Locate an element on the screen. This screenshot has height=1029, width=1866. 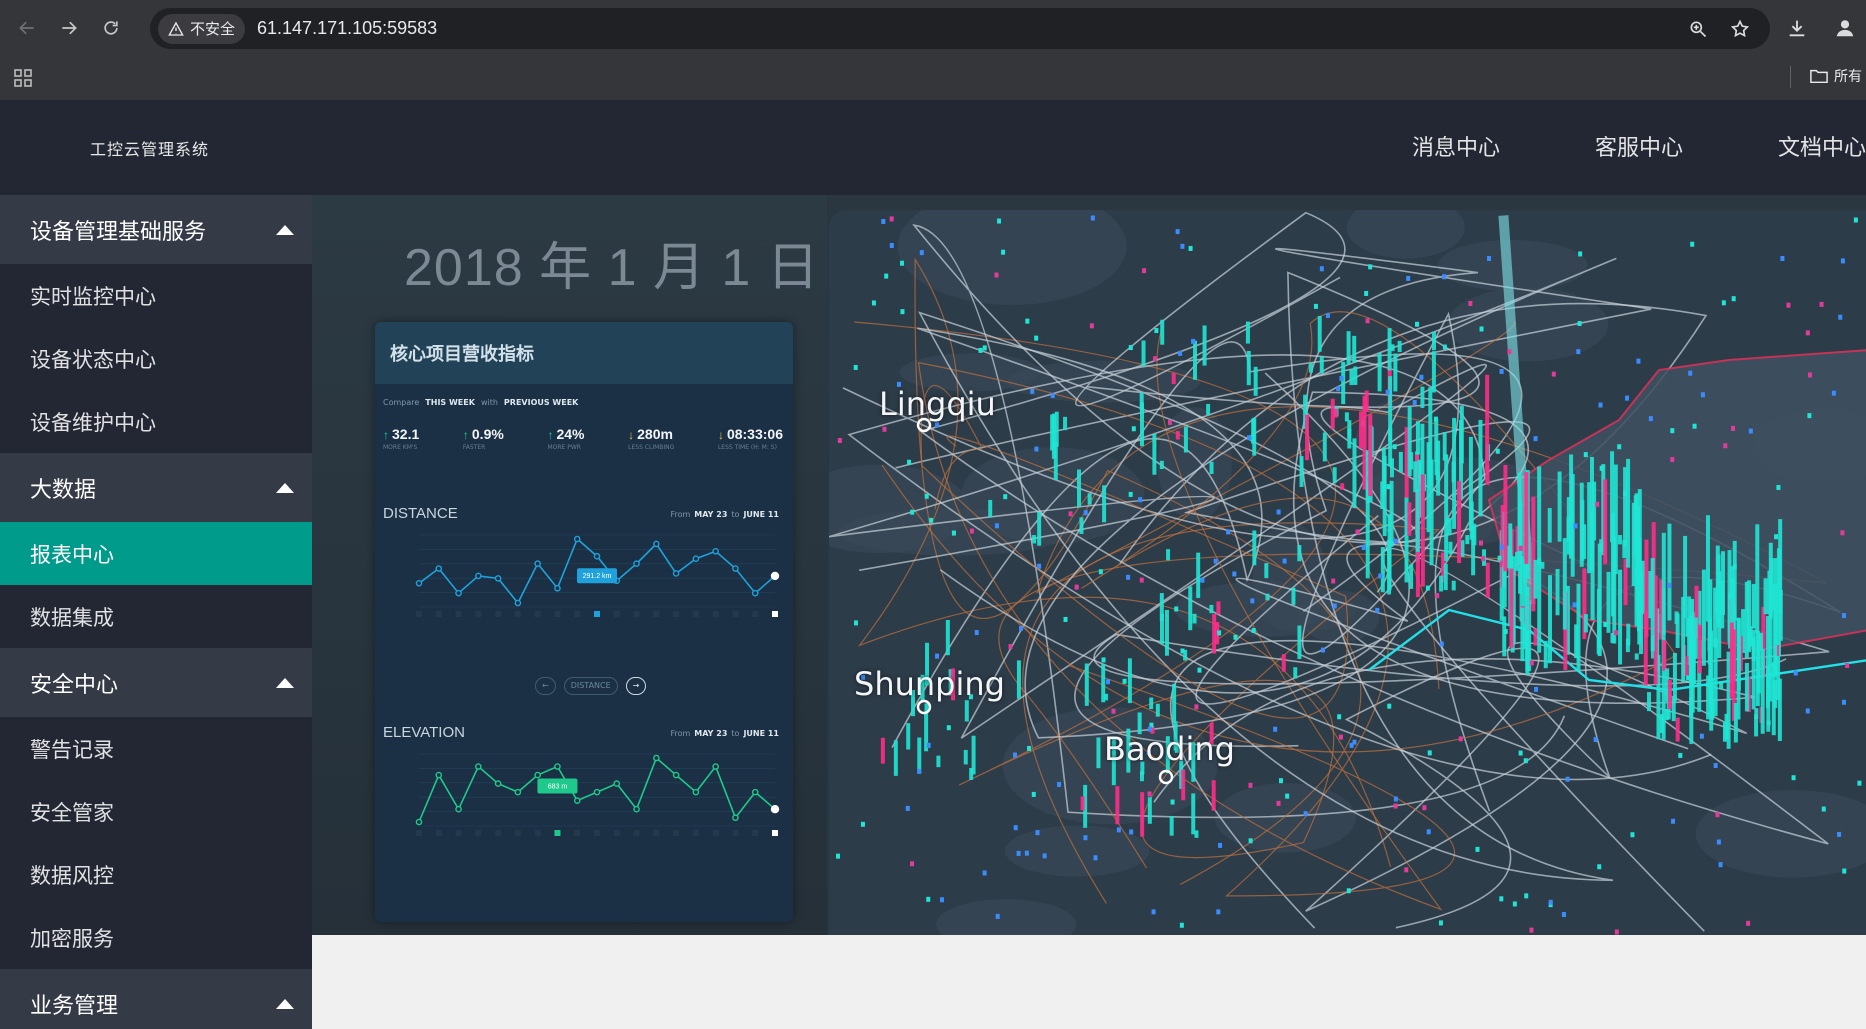
stat-label: LESS CLIMBING is located at coordinates (651, 447).